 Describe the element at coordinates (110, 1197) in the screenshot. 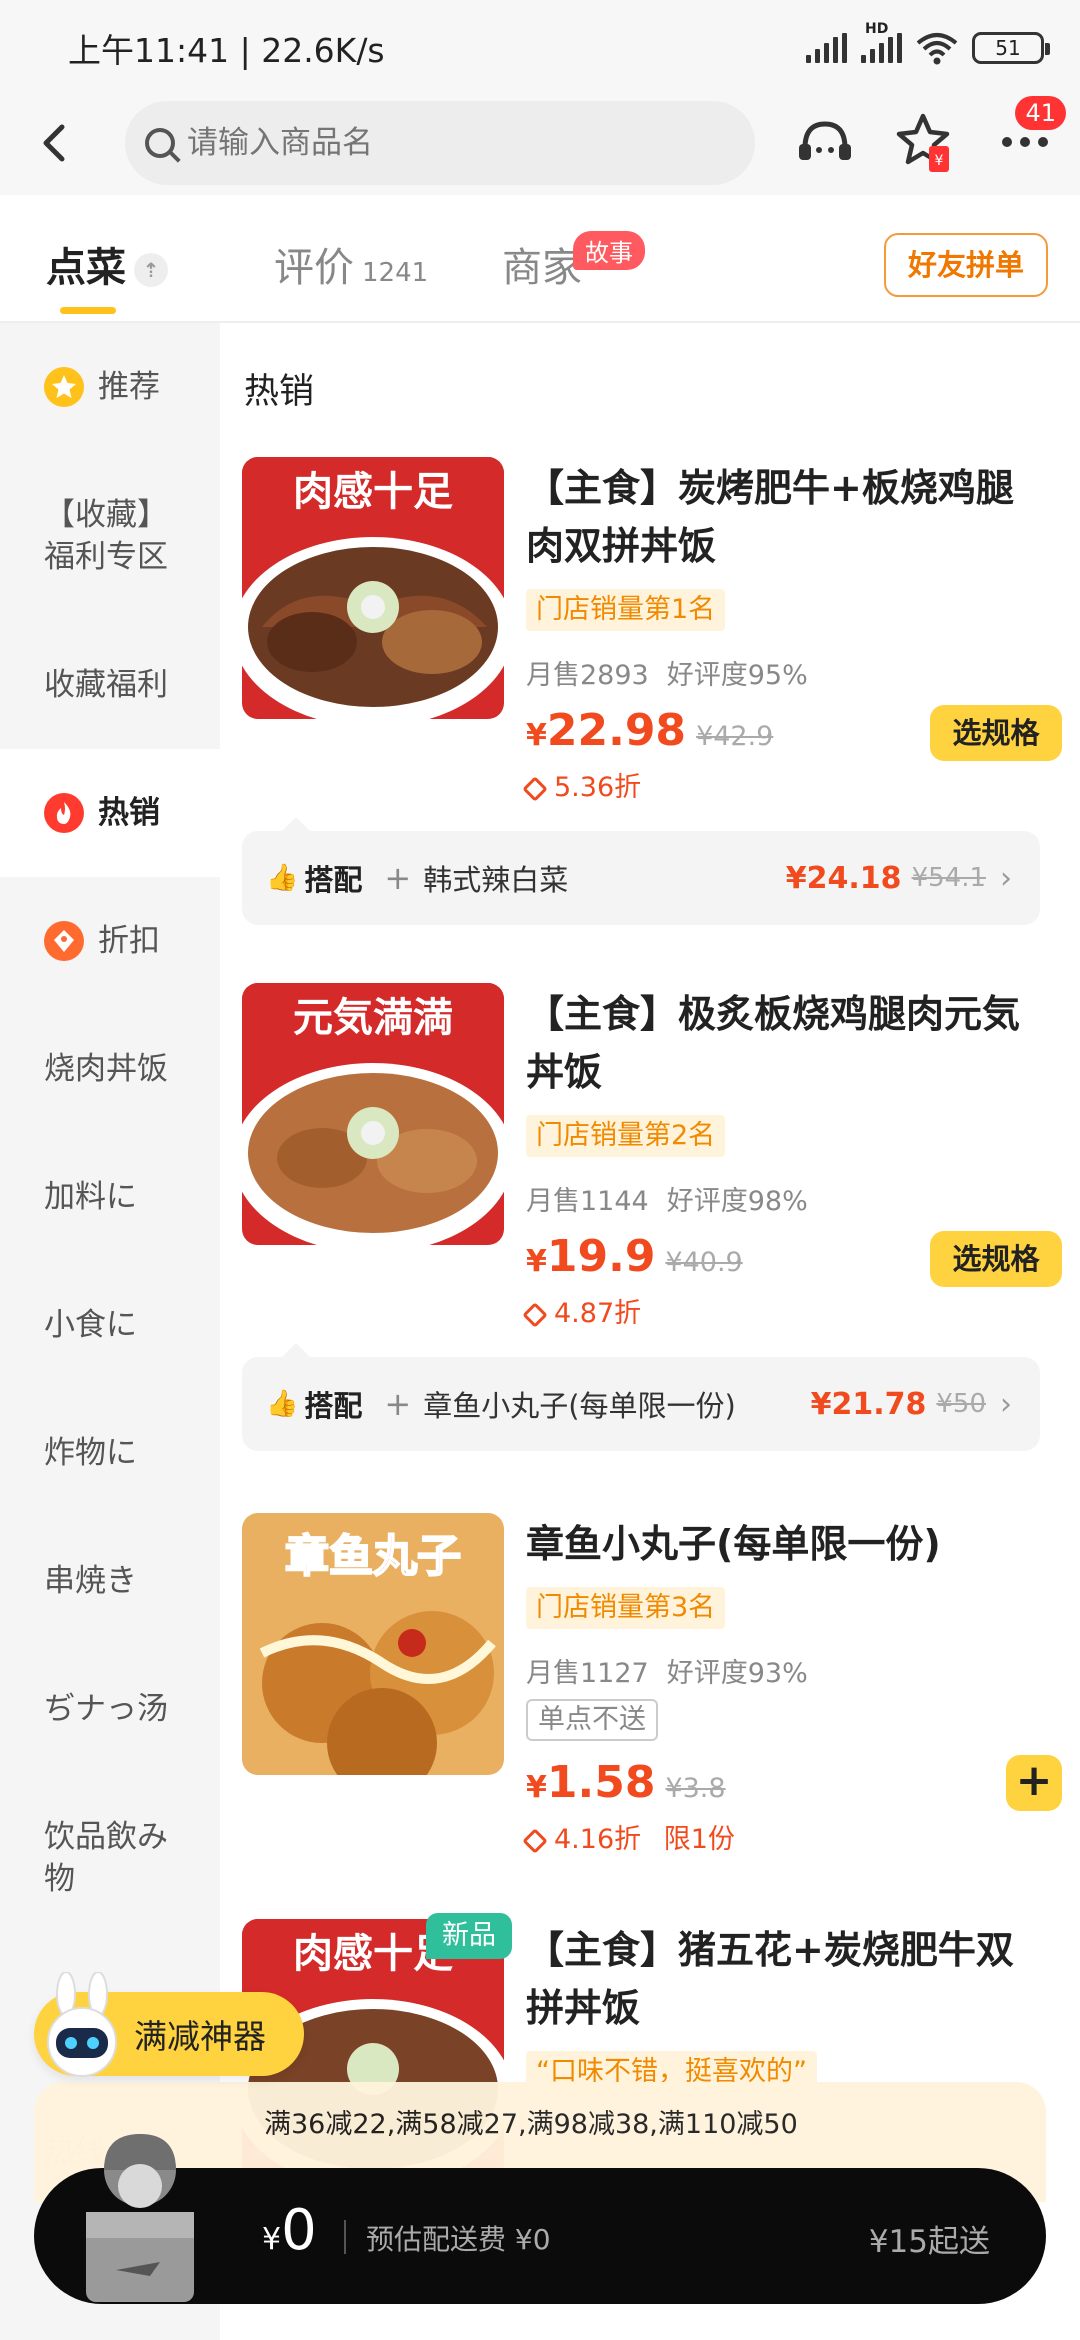

I see `sidebar-item-toppings: 加料に` at that location.